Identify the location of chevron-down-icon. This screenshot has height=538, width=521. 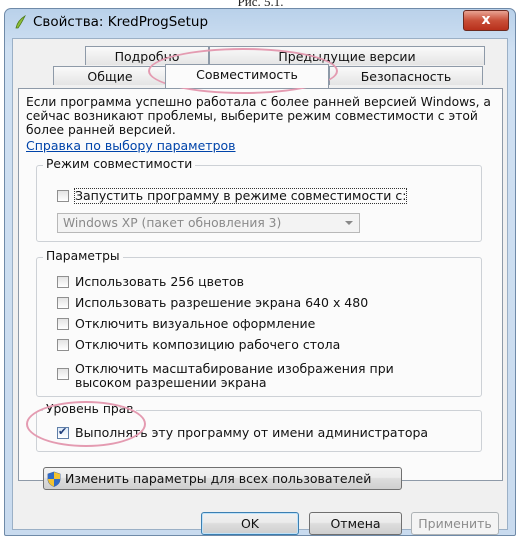
(349, 223).